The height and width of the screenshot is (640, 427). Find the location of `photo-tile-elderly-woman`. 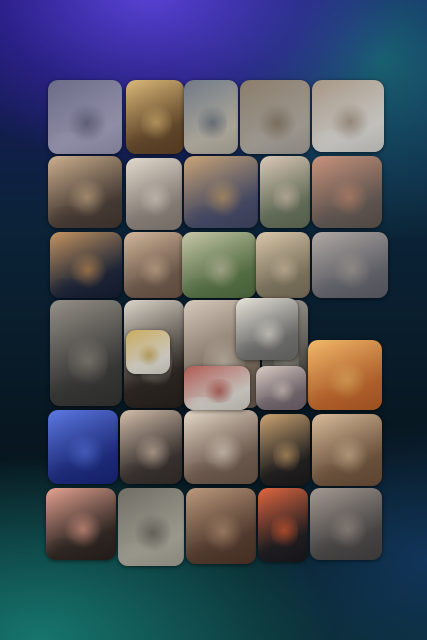

photo-tile-elderly-woman is located at coordinates (281, 388).